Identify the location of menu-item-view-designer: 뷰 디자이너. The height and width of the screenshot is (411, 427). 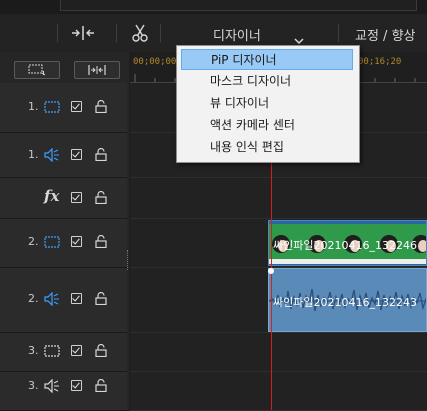
(267, 103).